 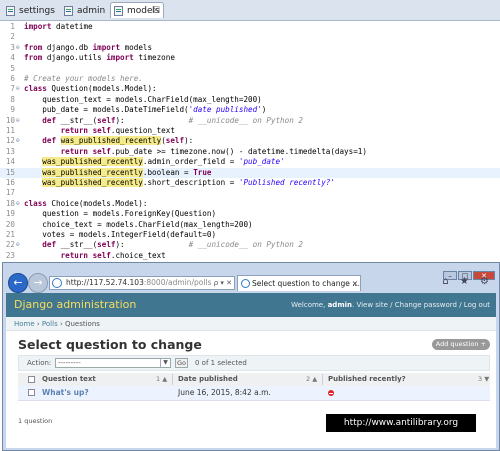 I want to click on editor-tab-bar: settings admin models ☒, so click(x=250, y=10).